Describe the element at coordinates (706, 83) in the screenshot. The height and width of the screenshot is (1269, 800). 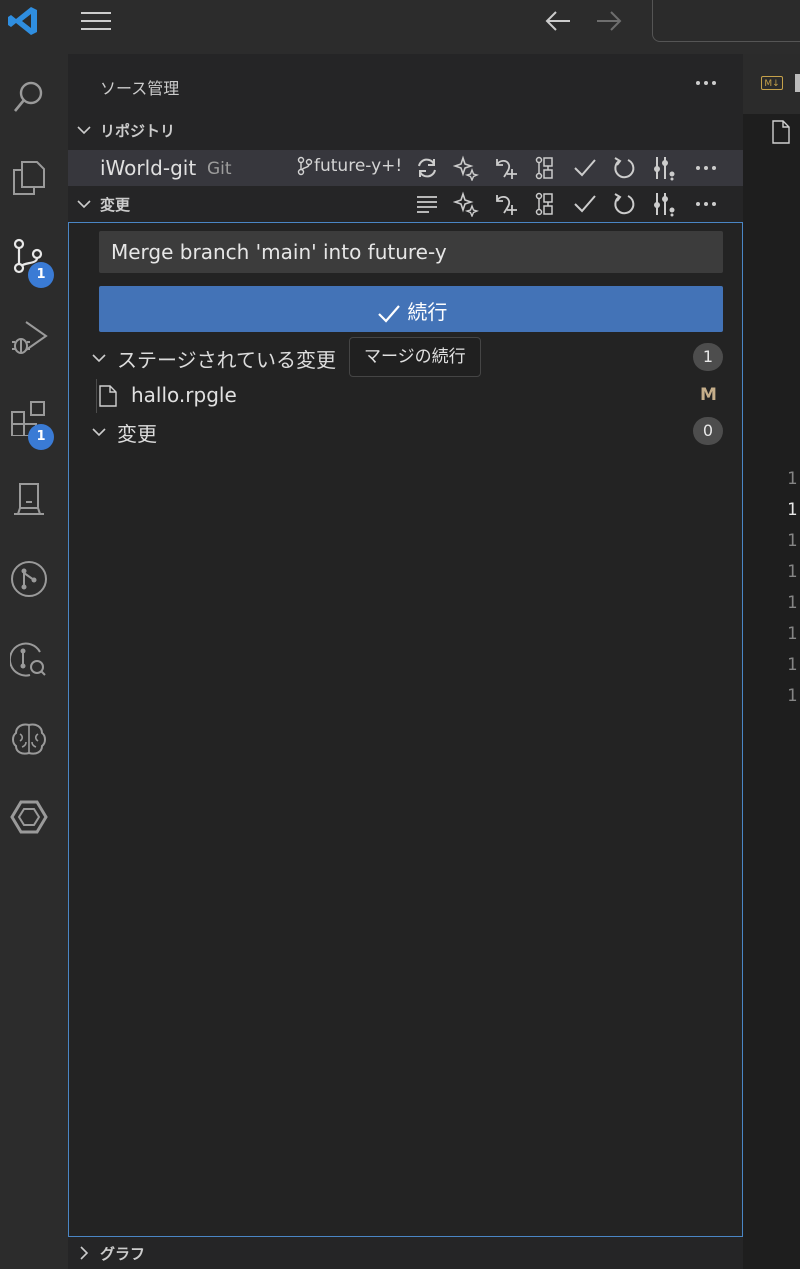
I see `more-actions-icon` at that location.